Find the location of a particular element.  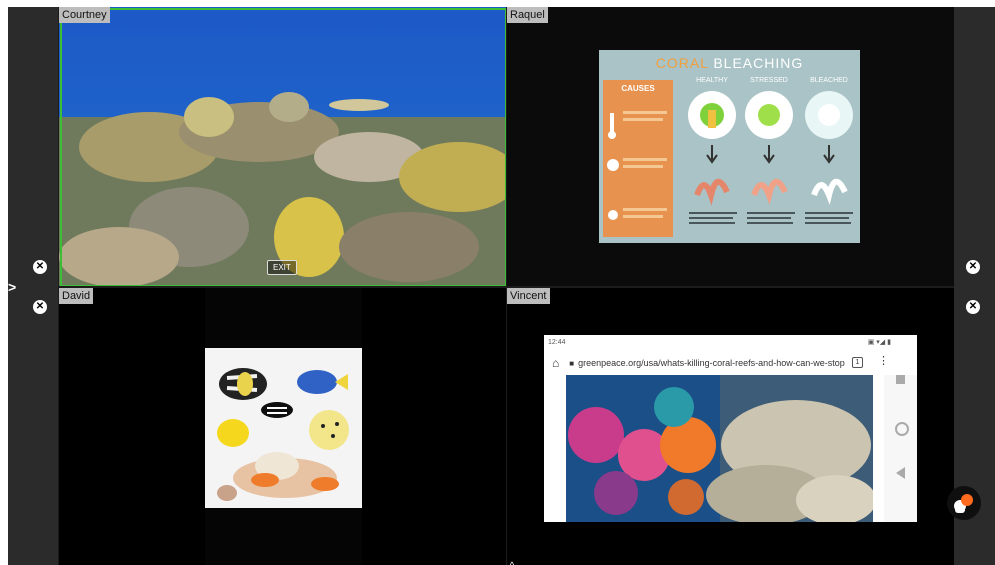

participant-name: Raquel is located at coordinates (527, 15).